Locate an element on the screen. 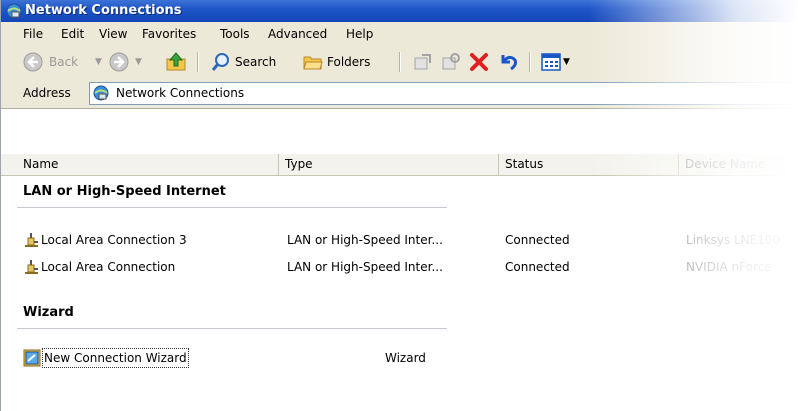 The width and height of the screenshot is (798, 411). menu-file: File is located at coordinates (33, 34).